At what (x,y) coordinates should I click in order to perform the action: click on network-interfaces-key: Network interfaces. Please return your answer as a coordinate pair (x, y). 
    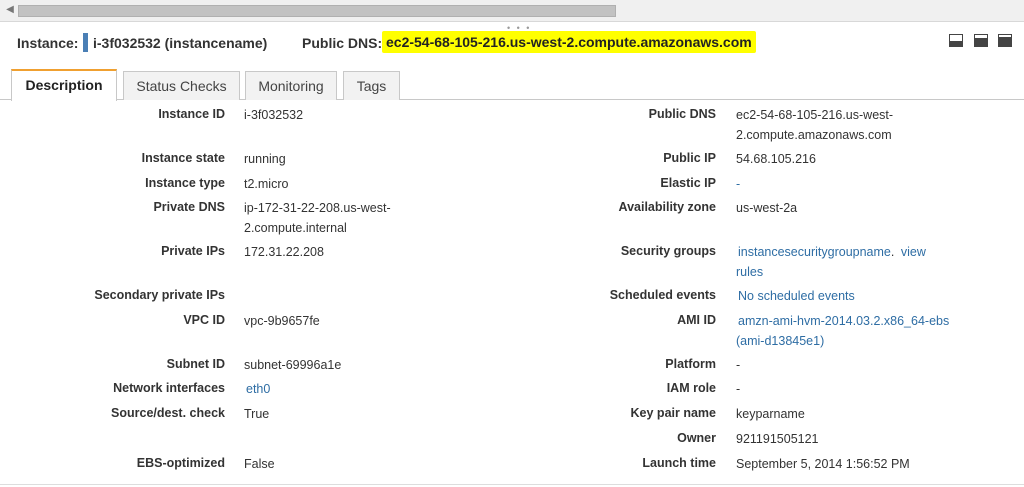
    Looking at the image, I should click on (169, 388).